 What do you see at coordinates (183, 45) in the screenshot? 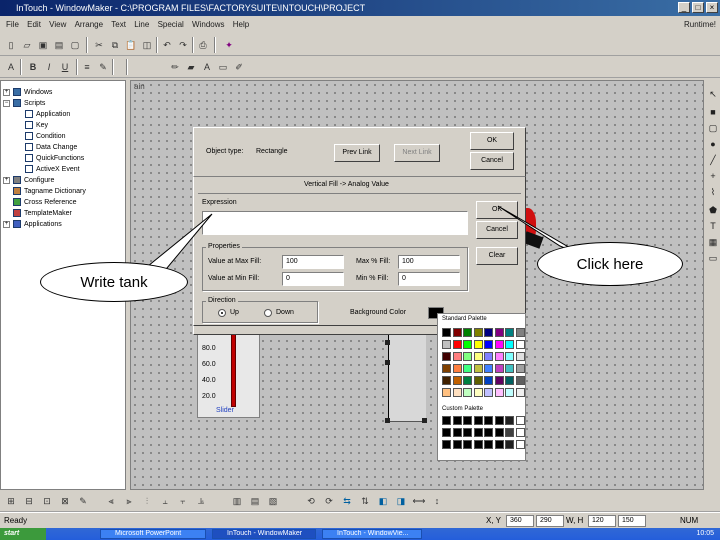
I see `redo-icon: ↷` at bounding box center [183, 45].